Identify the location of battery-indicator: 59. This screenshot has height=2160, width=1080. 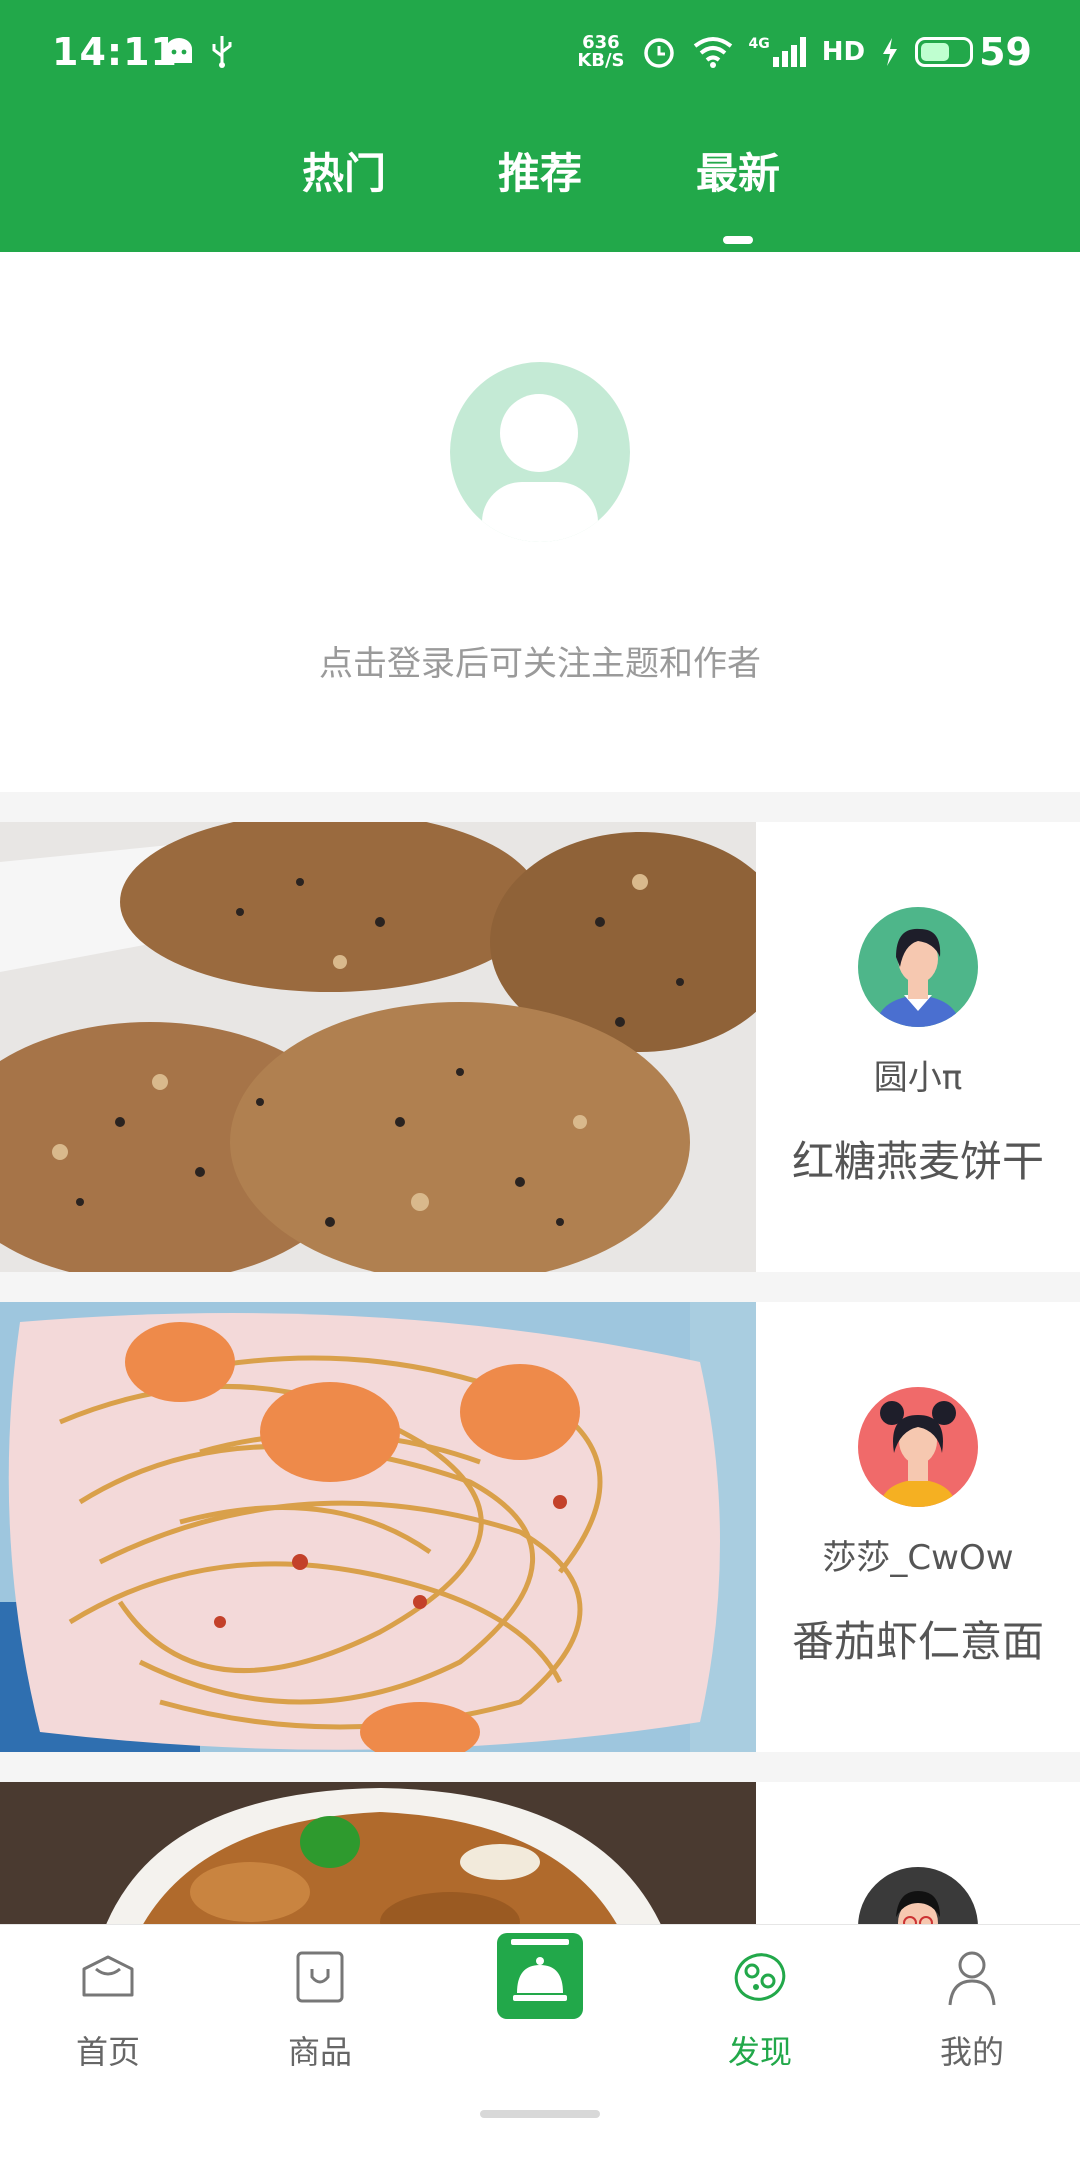
(973, 52).